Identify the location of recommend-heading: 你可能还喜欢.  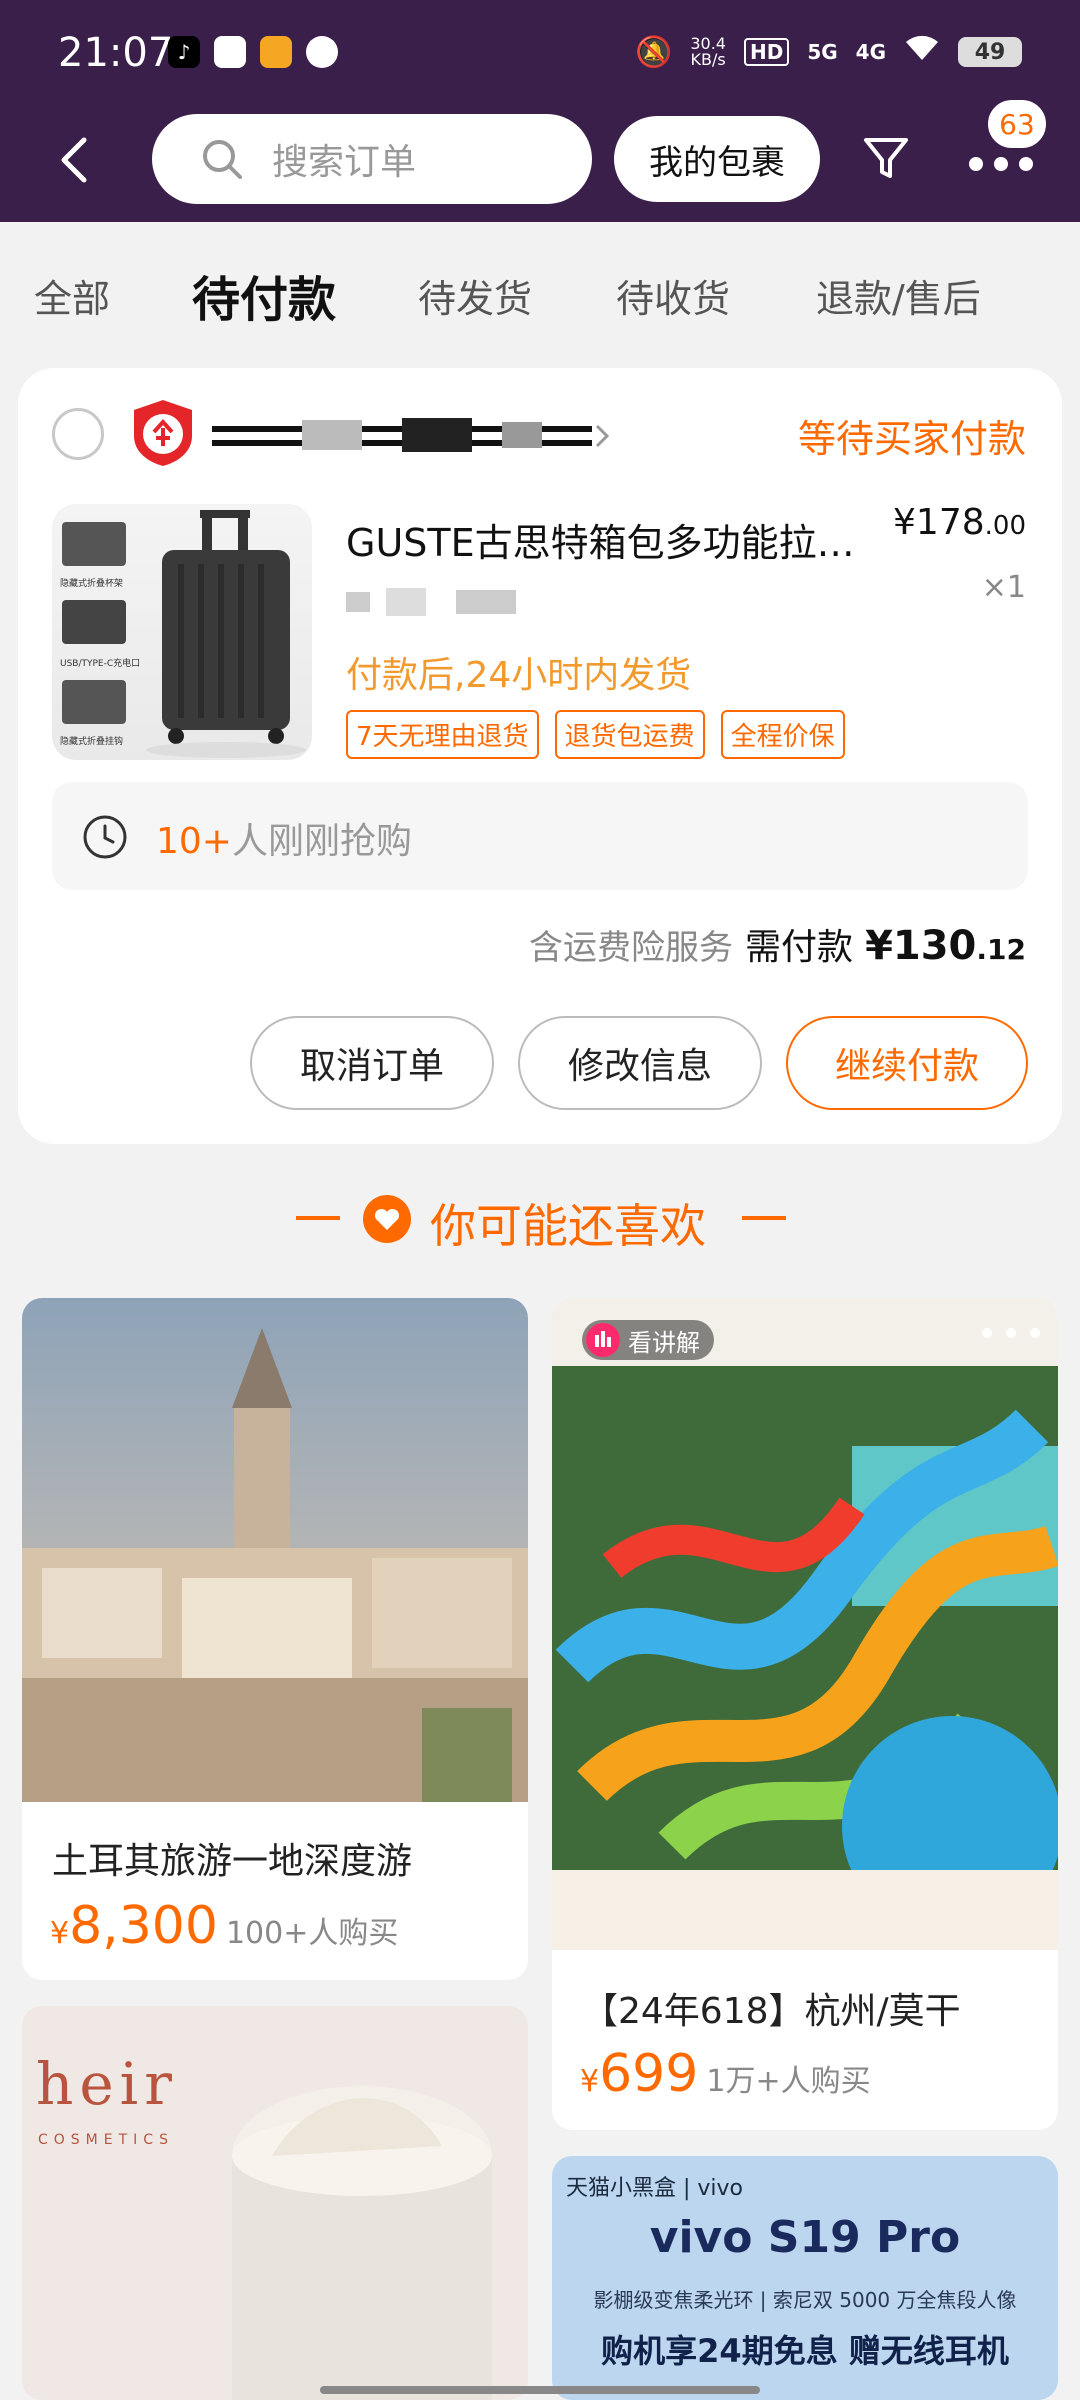
(540, 1220).